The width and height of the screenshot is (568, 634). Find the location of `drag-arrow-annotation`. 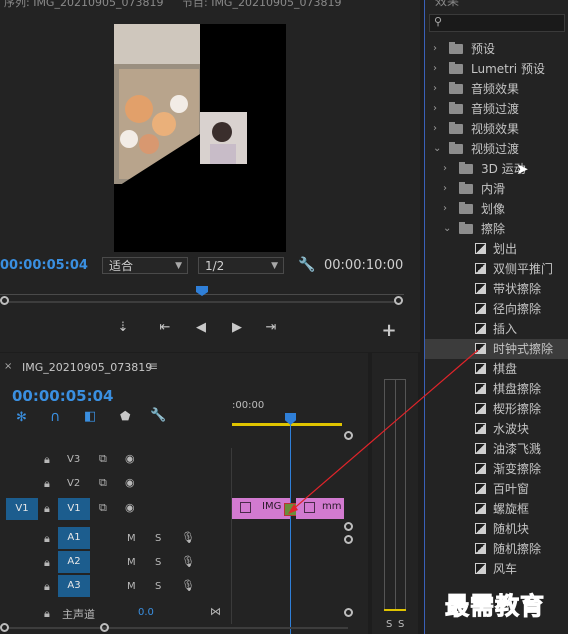

drag-arrow-annotation is located at coordinates (383, 431).